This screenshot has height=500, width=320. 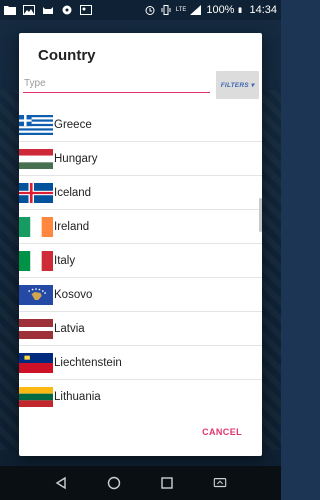 I want to click on home-button, so click(x=114, y=483).